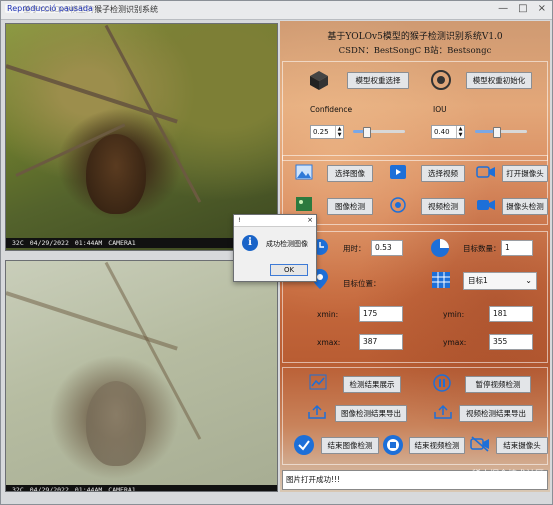 The image size is (553, 505). What do you see at coordinates (398, 205) in the screenshot?
I see `video-detect-icon` at bounding box center [398, 205].